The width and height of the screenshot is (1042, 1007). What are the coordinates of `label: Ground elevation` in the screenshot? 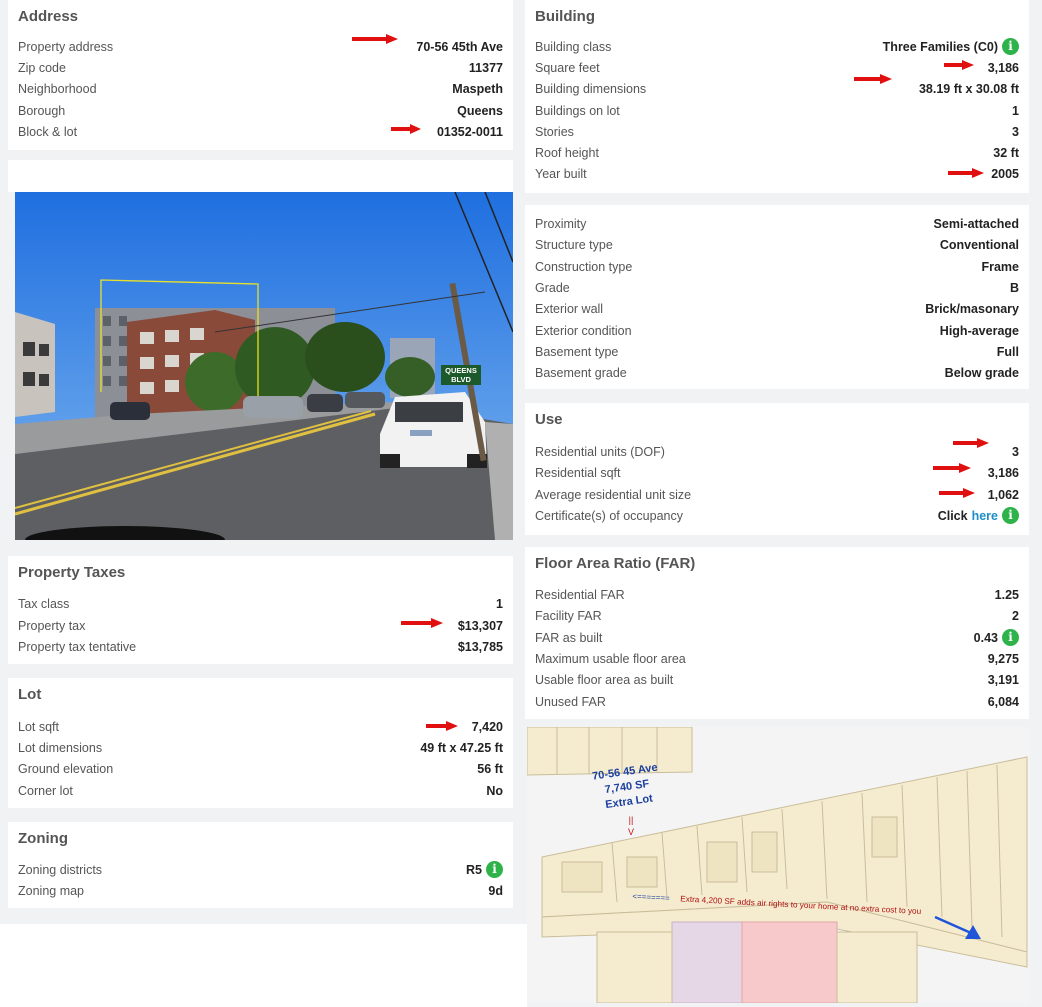 It's located at (66, 768).